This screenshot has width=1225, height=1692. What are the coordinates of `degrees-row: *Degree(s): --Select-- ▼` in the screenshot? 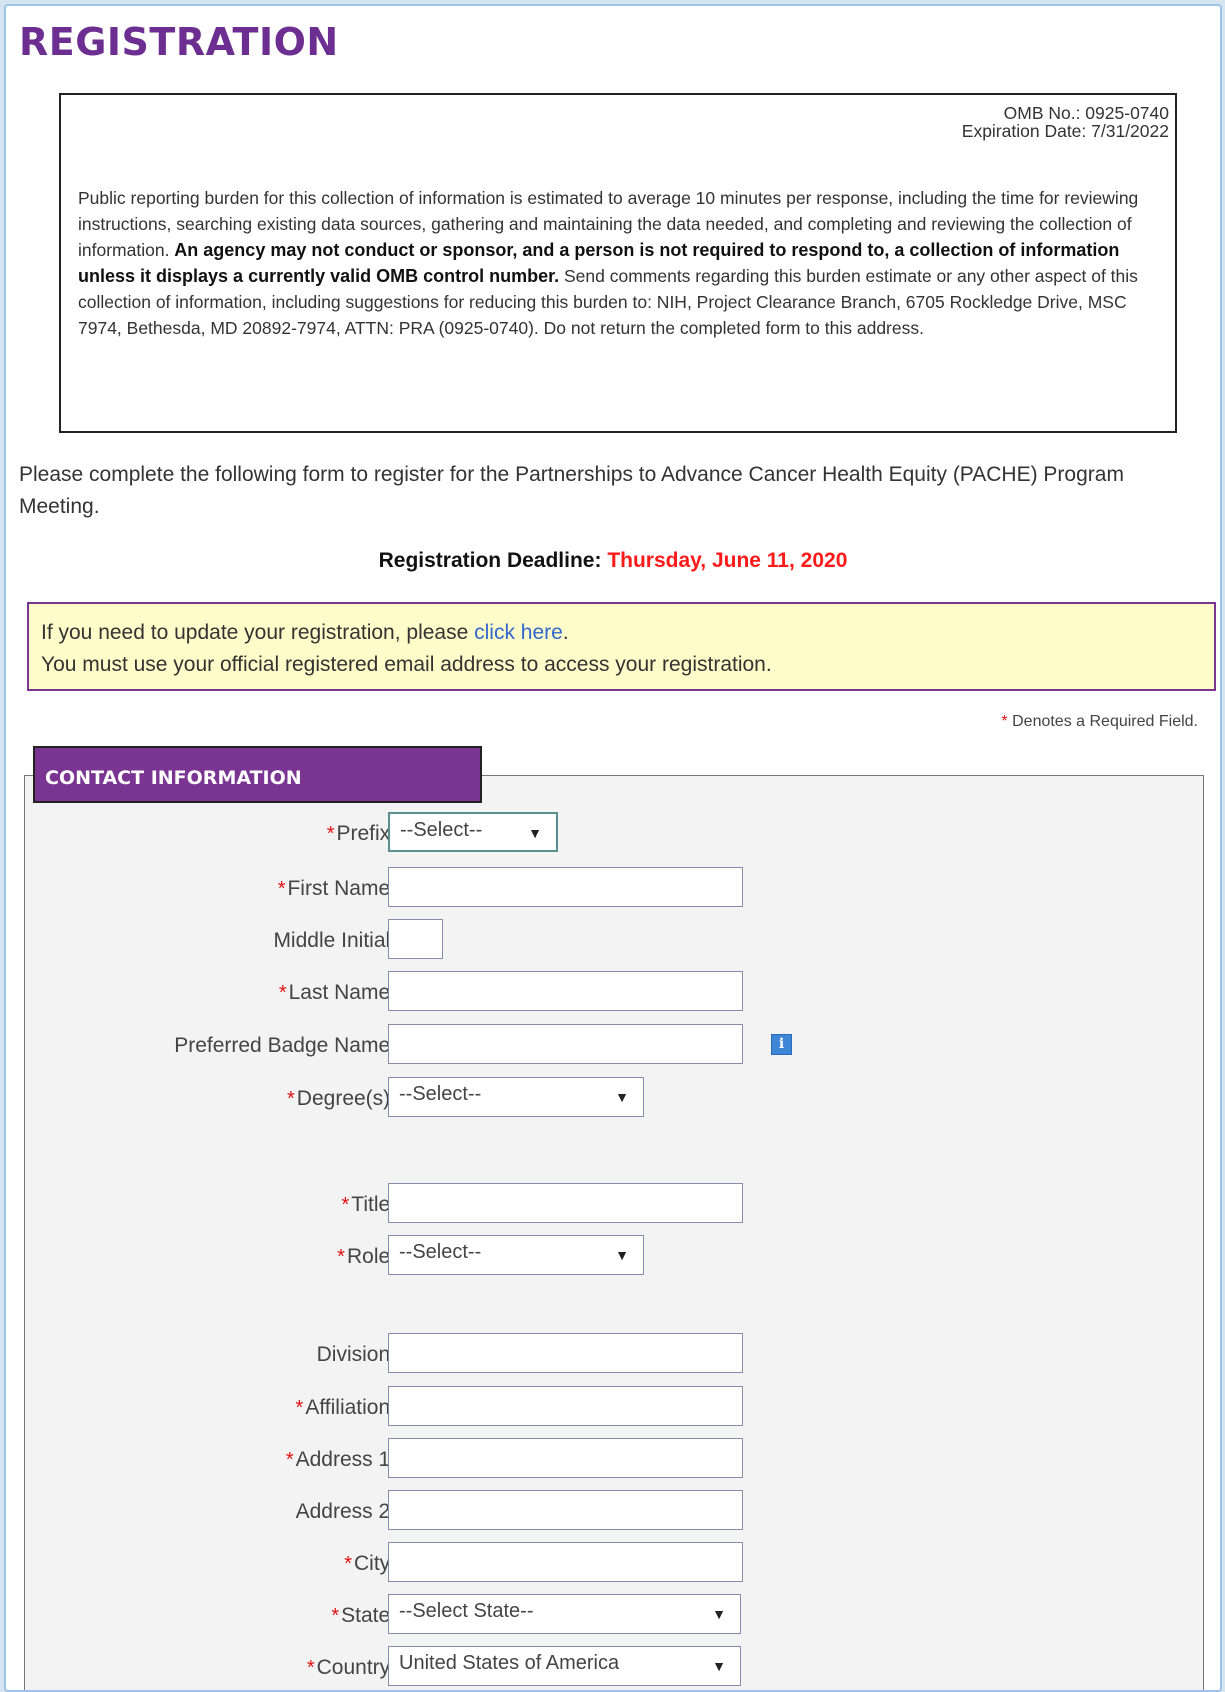 It's located at (615, 1098).